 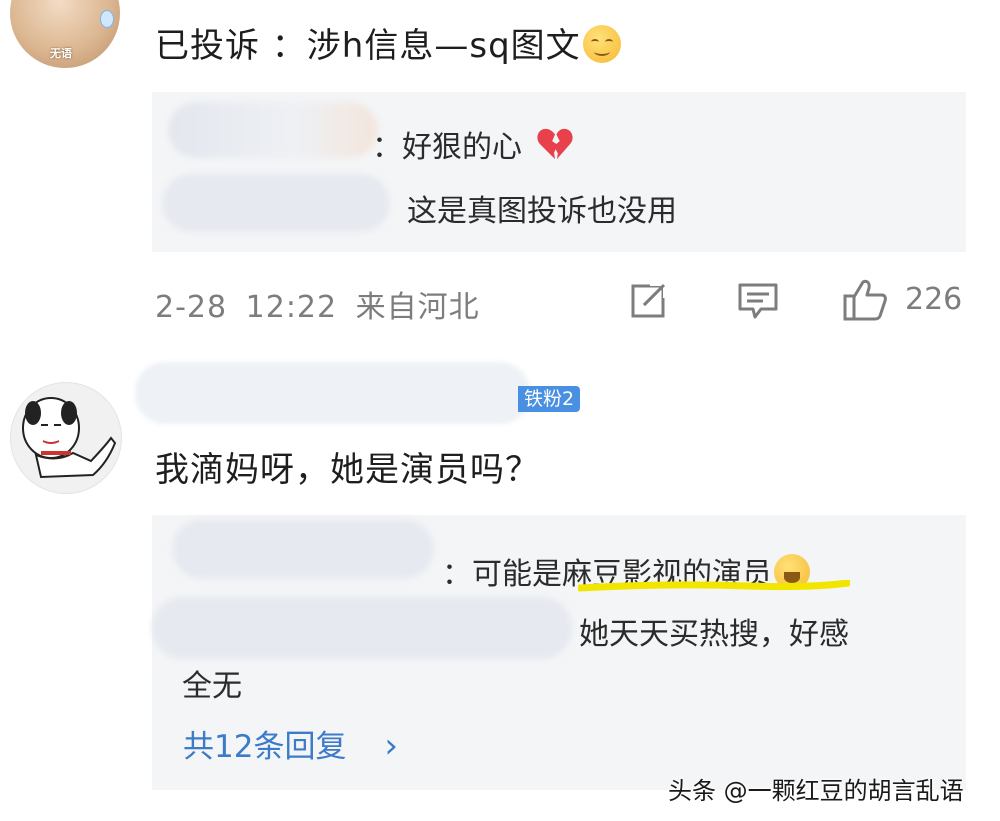 What do you see at coordinates (69, 438) in the screenshot?
I see `meme-face-avatar` at bounding box center [69, 438].